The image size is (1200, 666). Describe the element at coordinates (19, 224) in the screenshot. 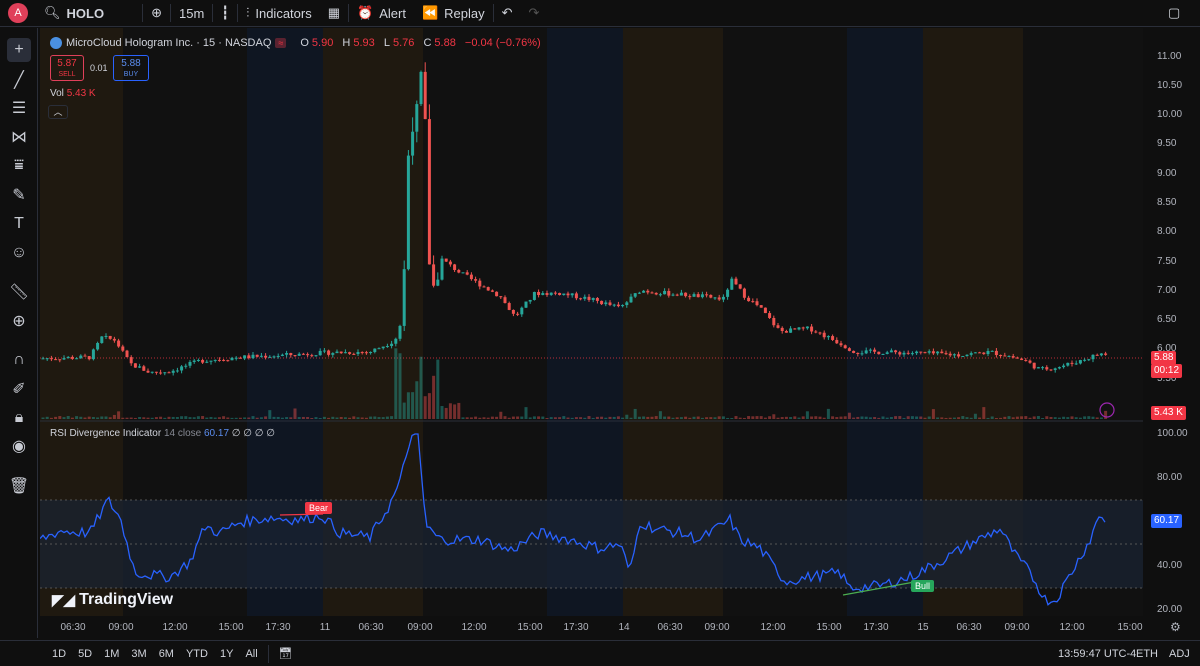

I see `text-tool-icon: T` at that location.